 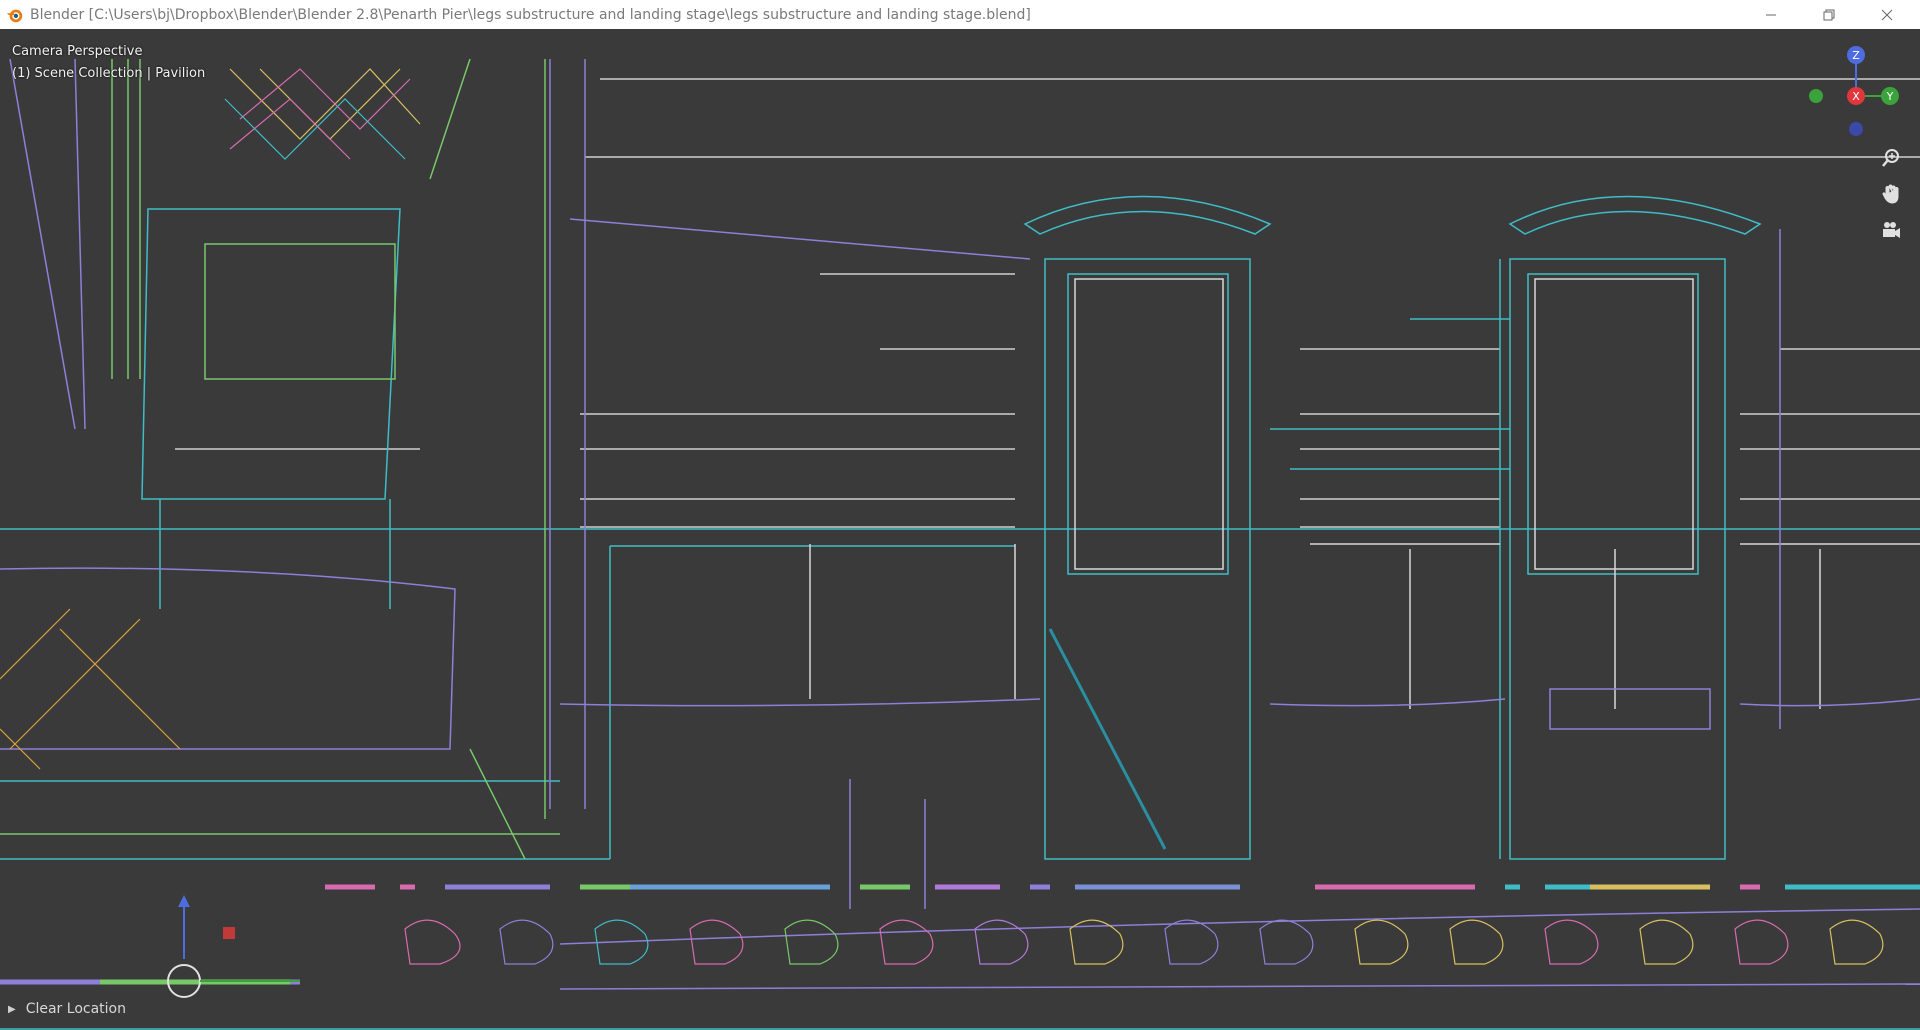 What do you see at coordinates (14, 15) in the screenshot?
I see `blender-logo-icon` at bounding box center [14, 15].